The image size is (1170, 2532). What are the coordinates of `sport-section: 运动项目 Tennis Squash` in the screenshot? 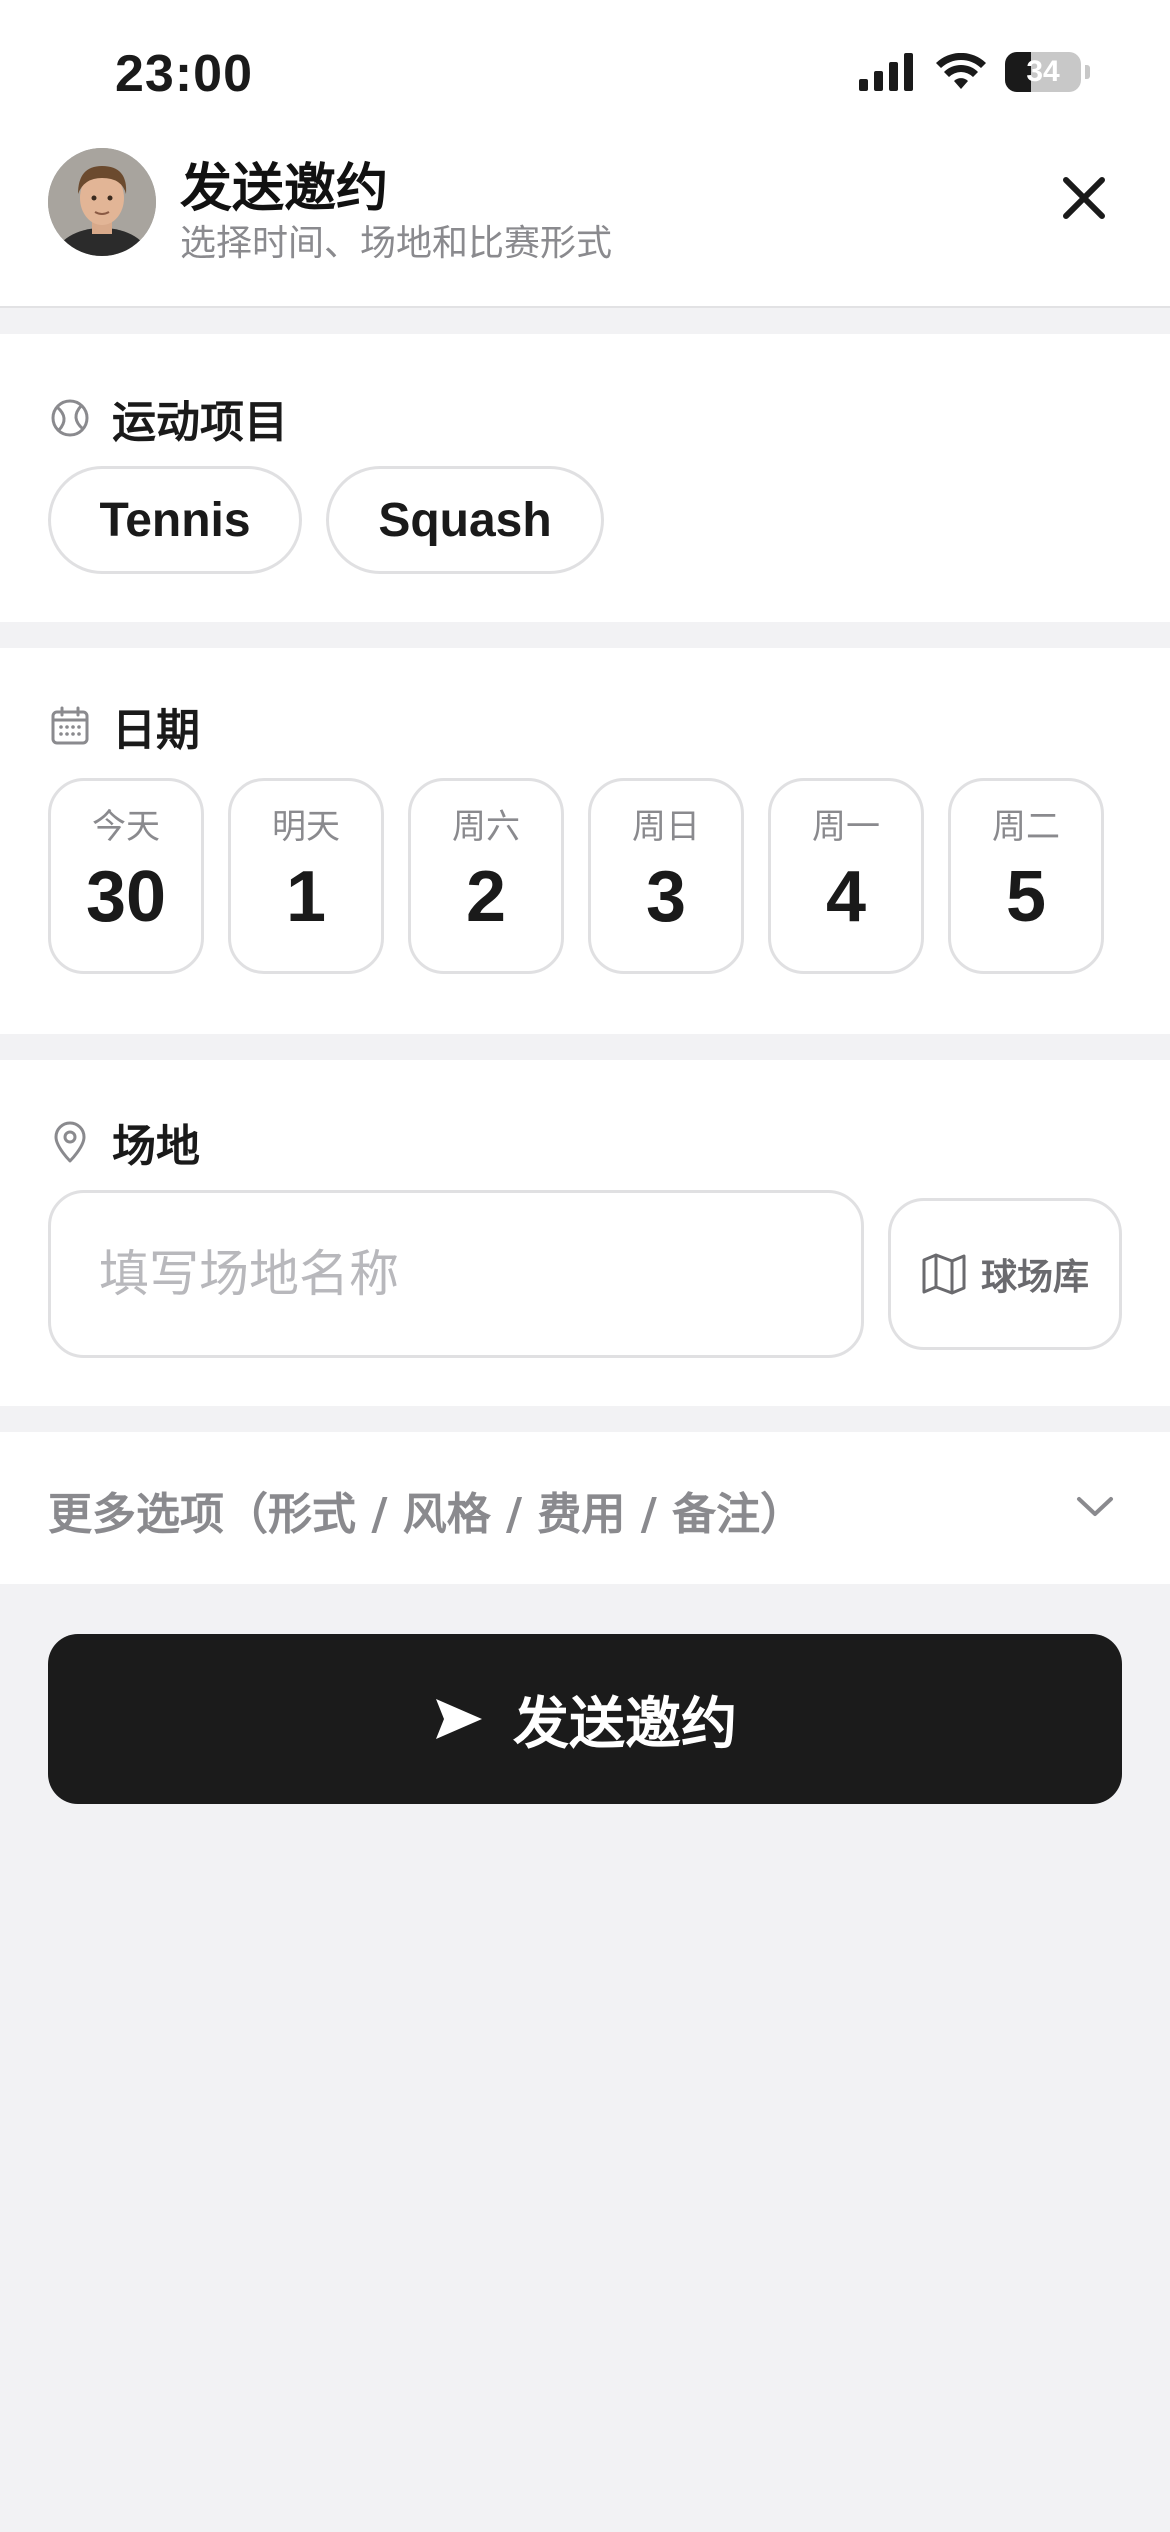 It's located at (585, 478).